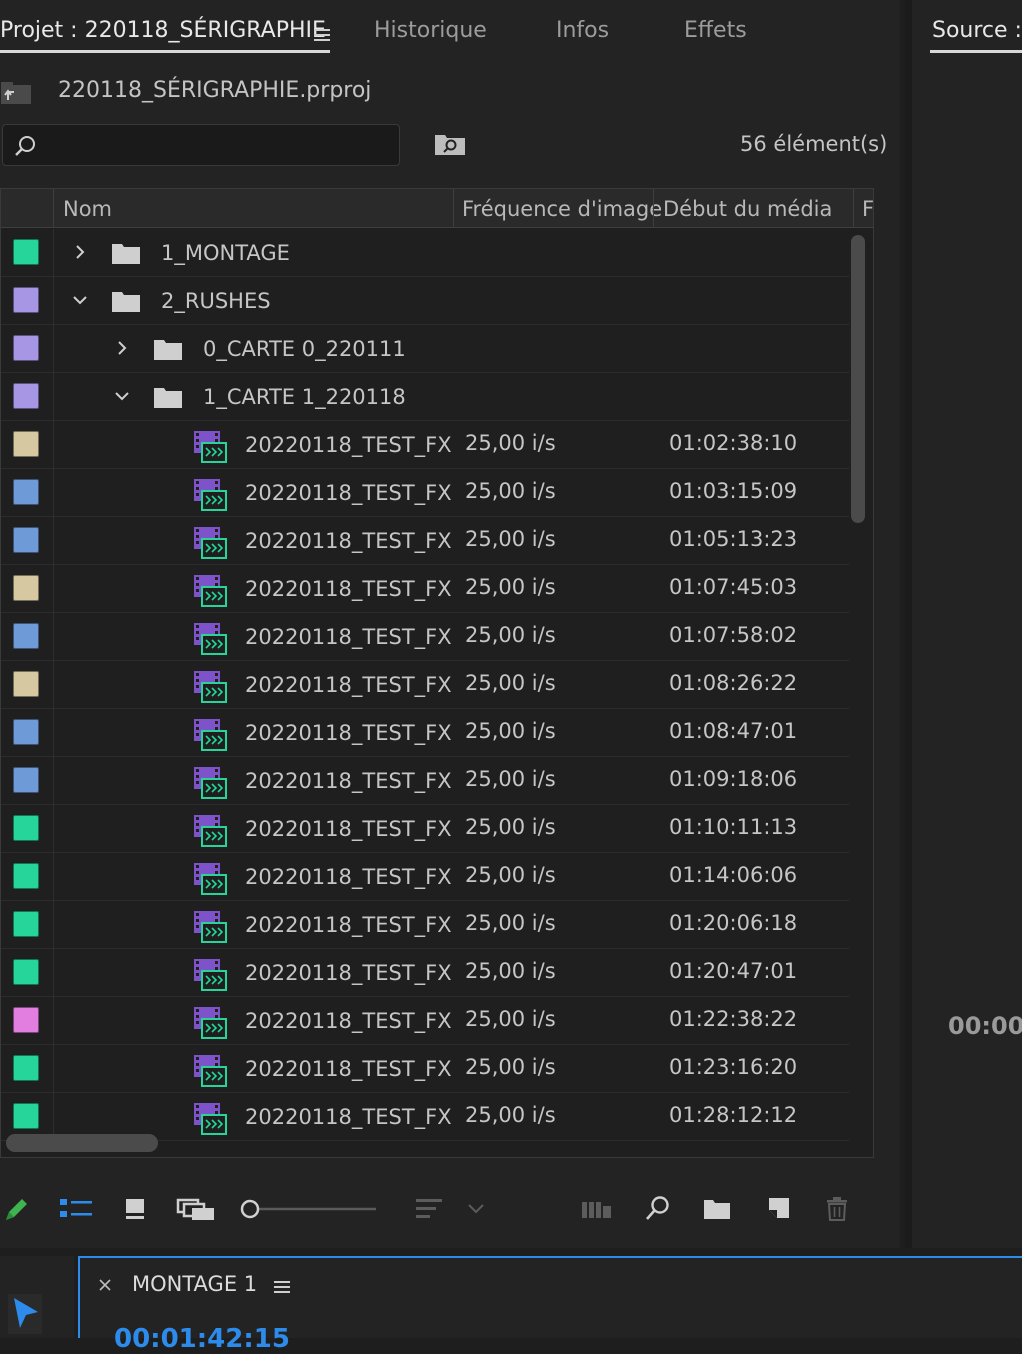 The height and width of the screenshot is (1354, 1022). Describe the element at coordinates (778, 1209) in the screenshot. I see `new-item-icon` at that location.